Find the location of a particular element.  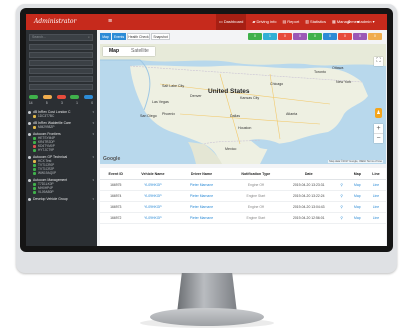

column-header: Notification Type is located at coordinates (255, 174).